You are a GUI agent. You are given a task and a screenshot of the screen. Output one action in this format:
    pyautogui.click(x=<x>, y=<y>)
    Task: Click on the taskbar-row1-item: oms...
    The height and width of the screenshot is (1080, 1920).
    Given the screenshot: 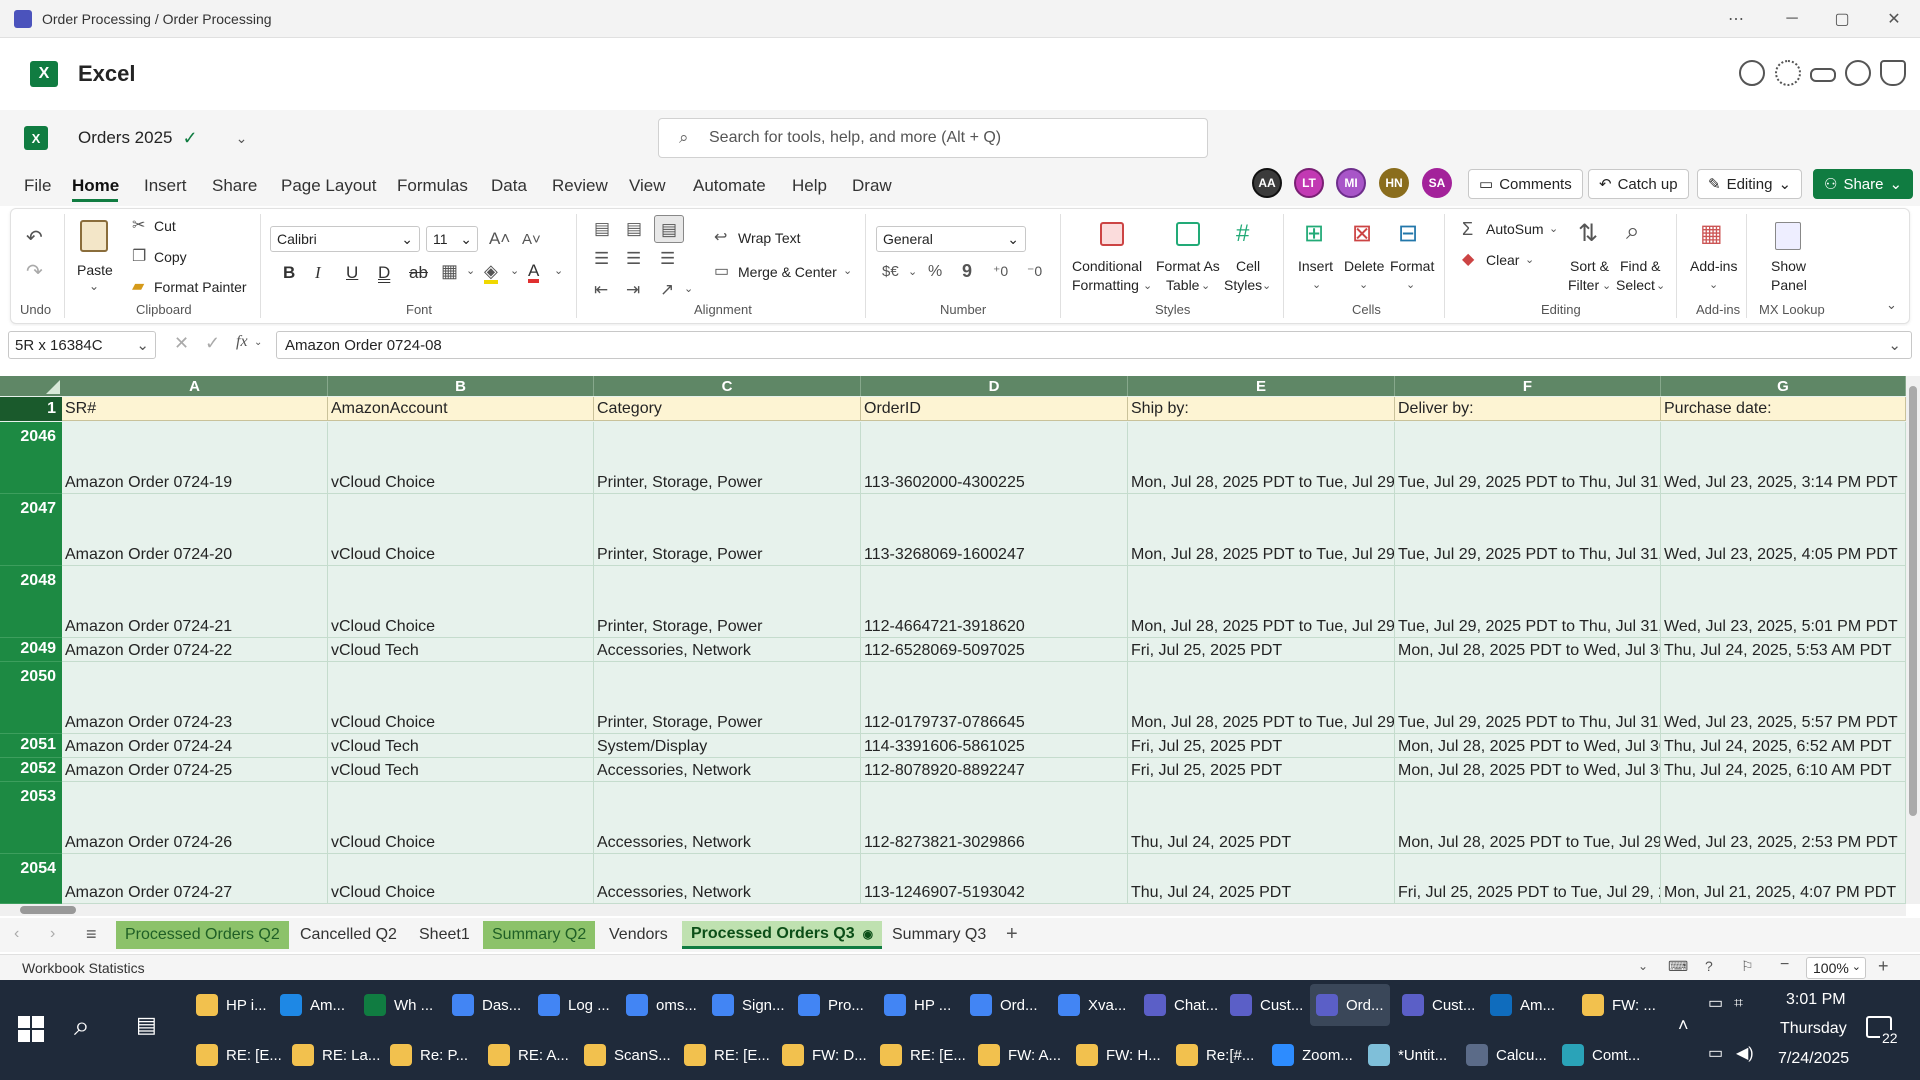 What is the action you would take?
    pyautogui.click(x=661, y=1005)
    